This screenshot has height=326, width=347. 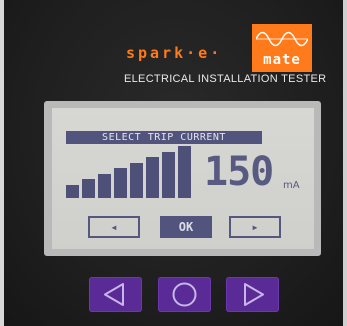 What do you see at coordinates (282, 48) in the screenshot?
I see `brand-logo: mate` at bounding box center [282, 48].